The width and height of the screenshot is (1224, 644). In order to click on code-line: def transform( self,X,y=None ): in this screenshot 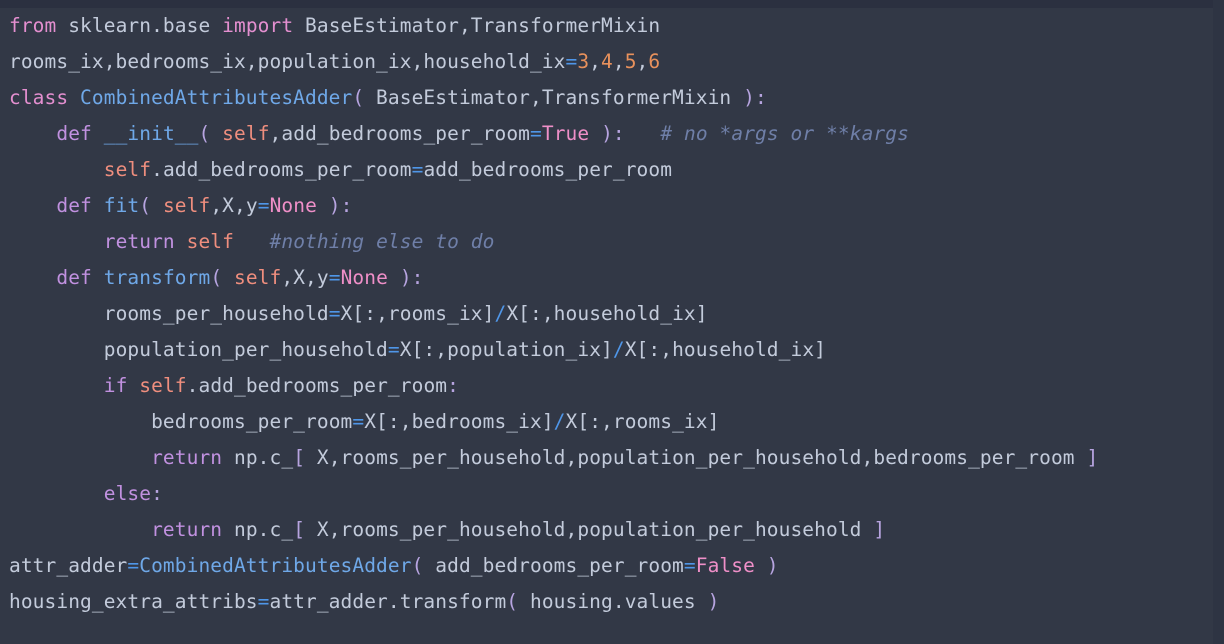, I will do `click(616, 278)`.